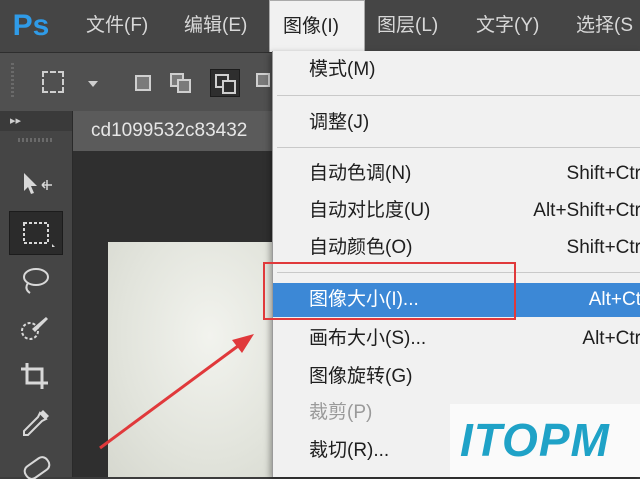  What do you see at coordinates (535, 440) in the screenshot?
I see `watermark-logo: ITOPM` at bounding box center [535, 440].